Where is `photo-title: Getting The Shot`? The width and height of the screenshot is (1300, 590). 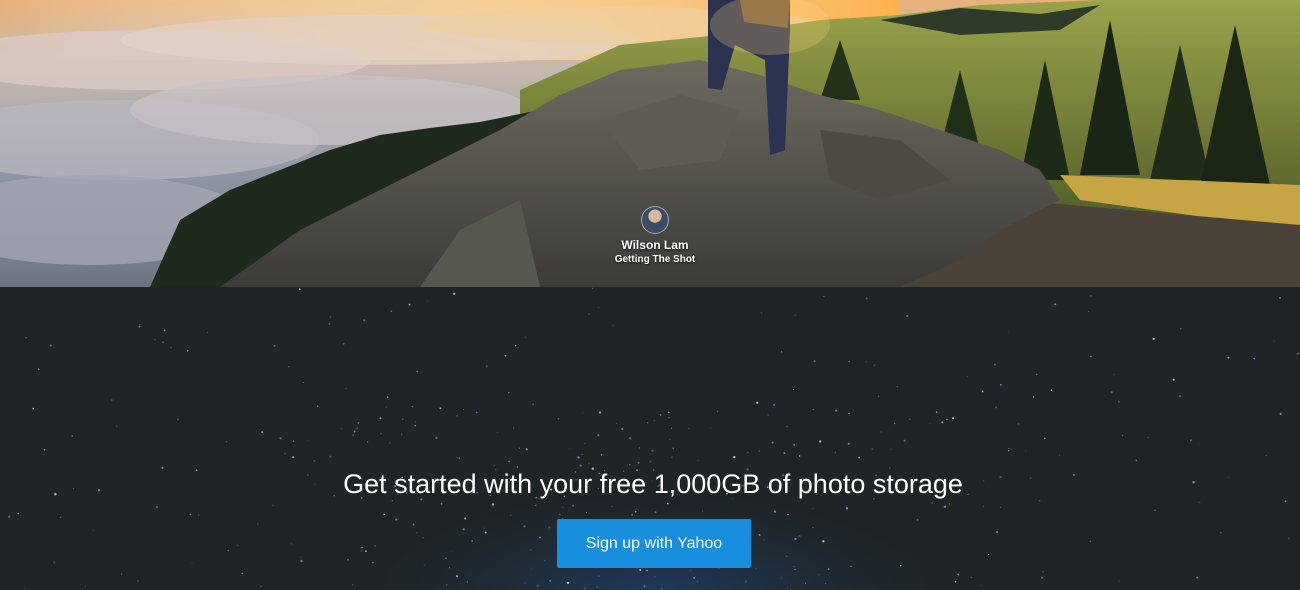
photo-title: Getting The Shot is located at coordinates (655, 260).